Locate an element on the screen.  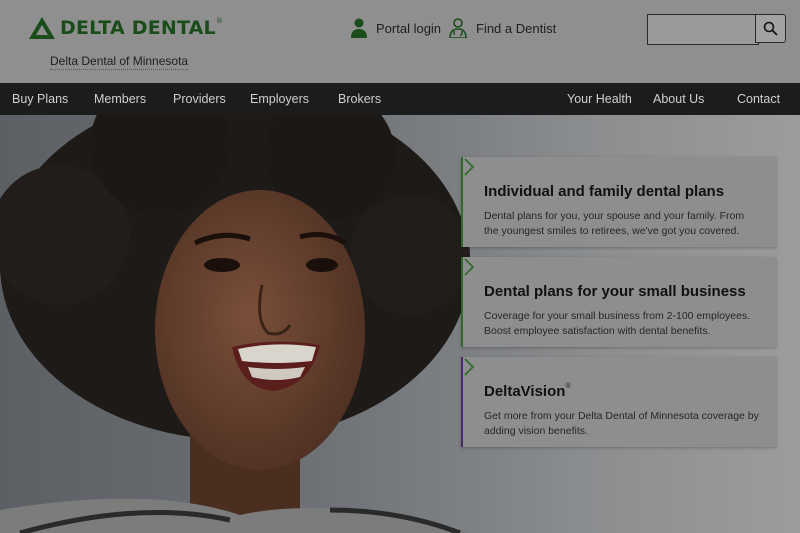
nav-buy-plans: Buy Plans is located at coordinates (40, 99).